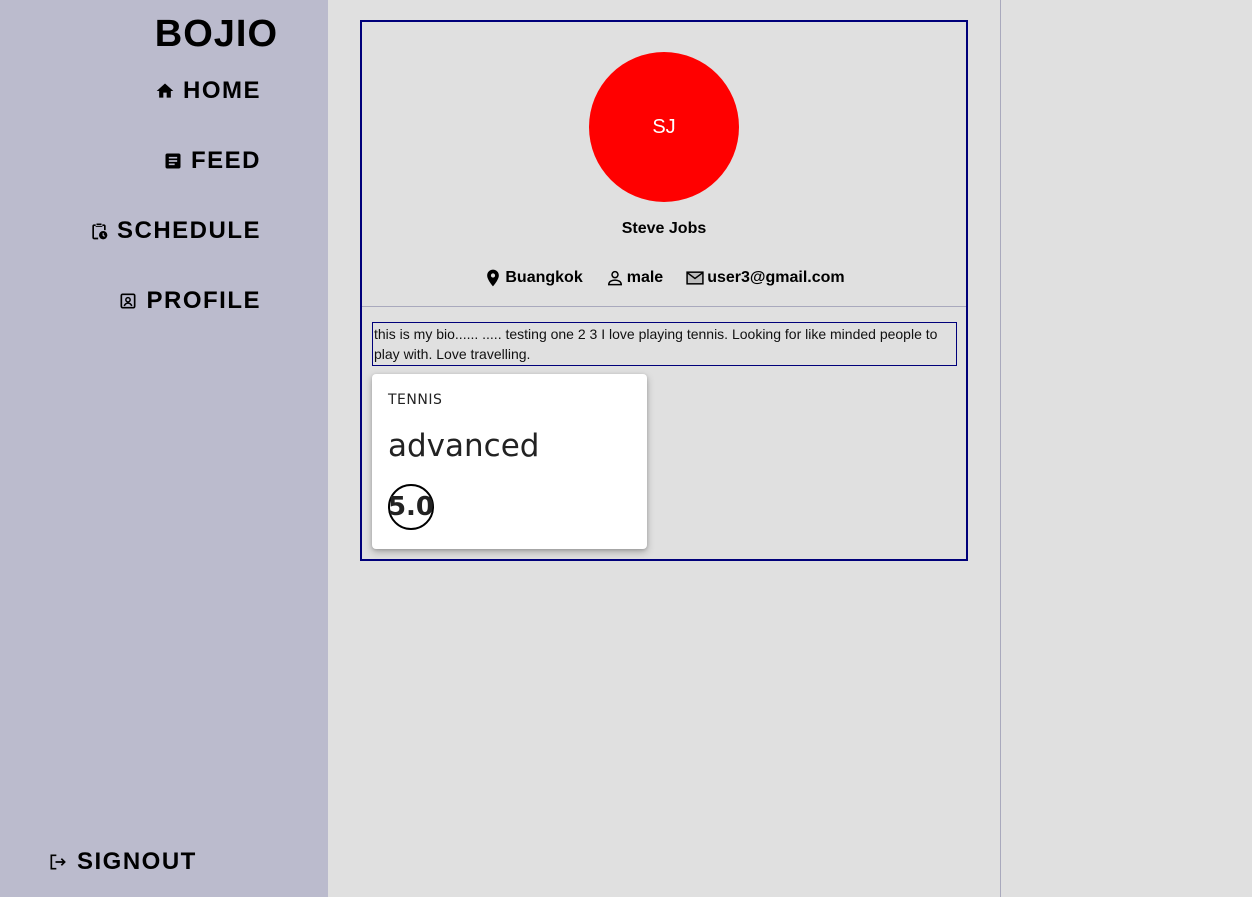 The image size is (1252, 897). Describe the element at coordinates (128, 301) in the screenshot. I see `profile-icon` at that location.